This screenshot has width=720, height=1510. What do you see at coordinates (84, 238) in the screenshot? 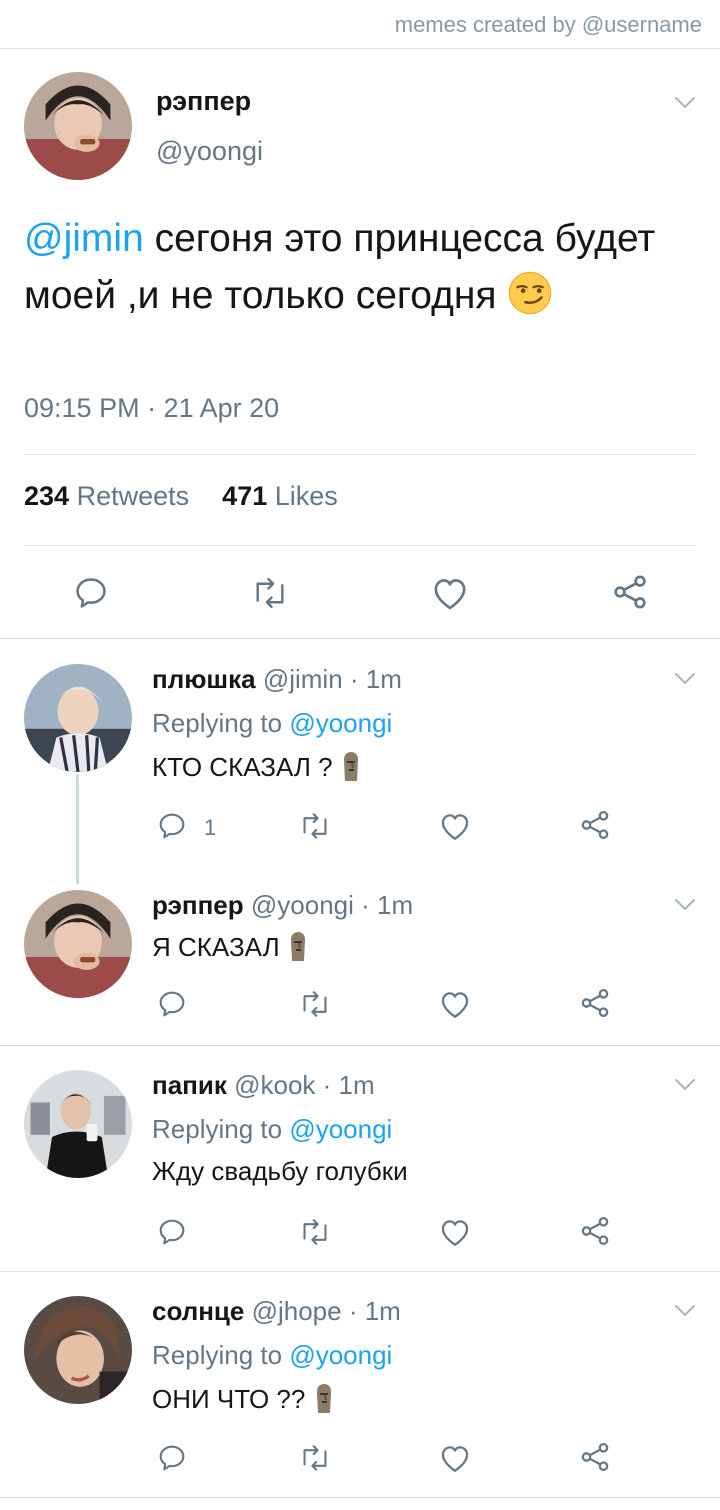
I see `mention-link: @jimin` at bounding box center [84, 238].